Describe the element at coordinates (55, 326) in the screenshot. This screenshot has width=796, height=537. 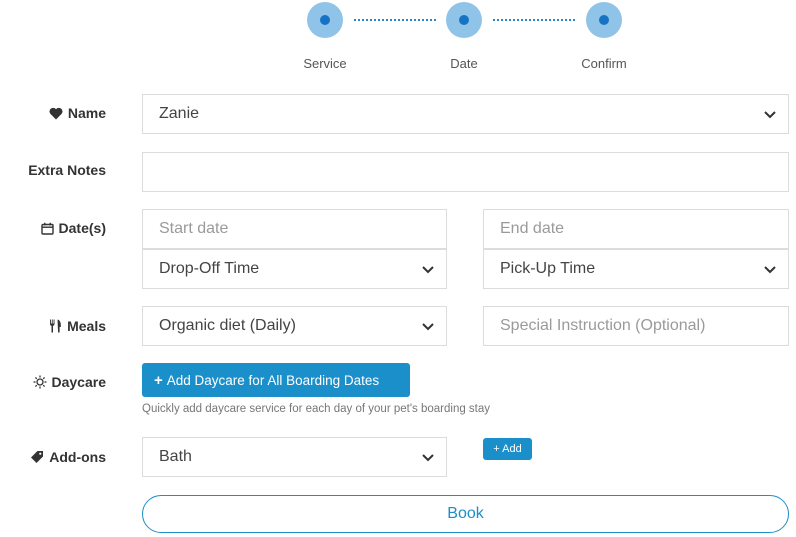
I see `utensils-icon` at that location.